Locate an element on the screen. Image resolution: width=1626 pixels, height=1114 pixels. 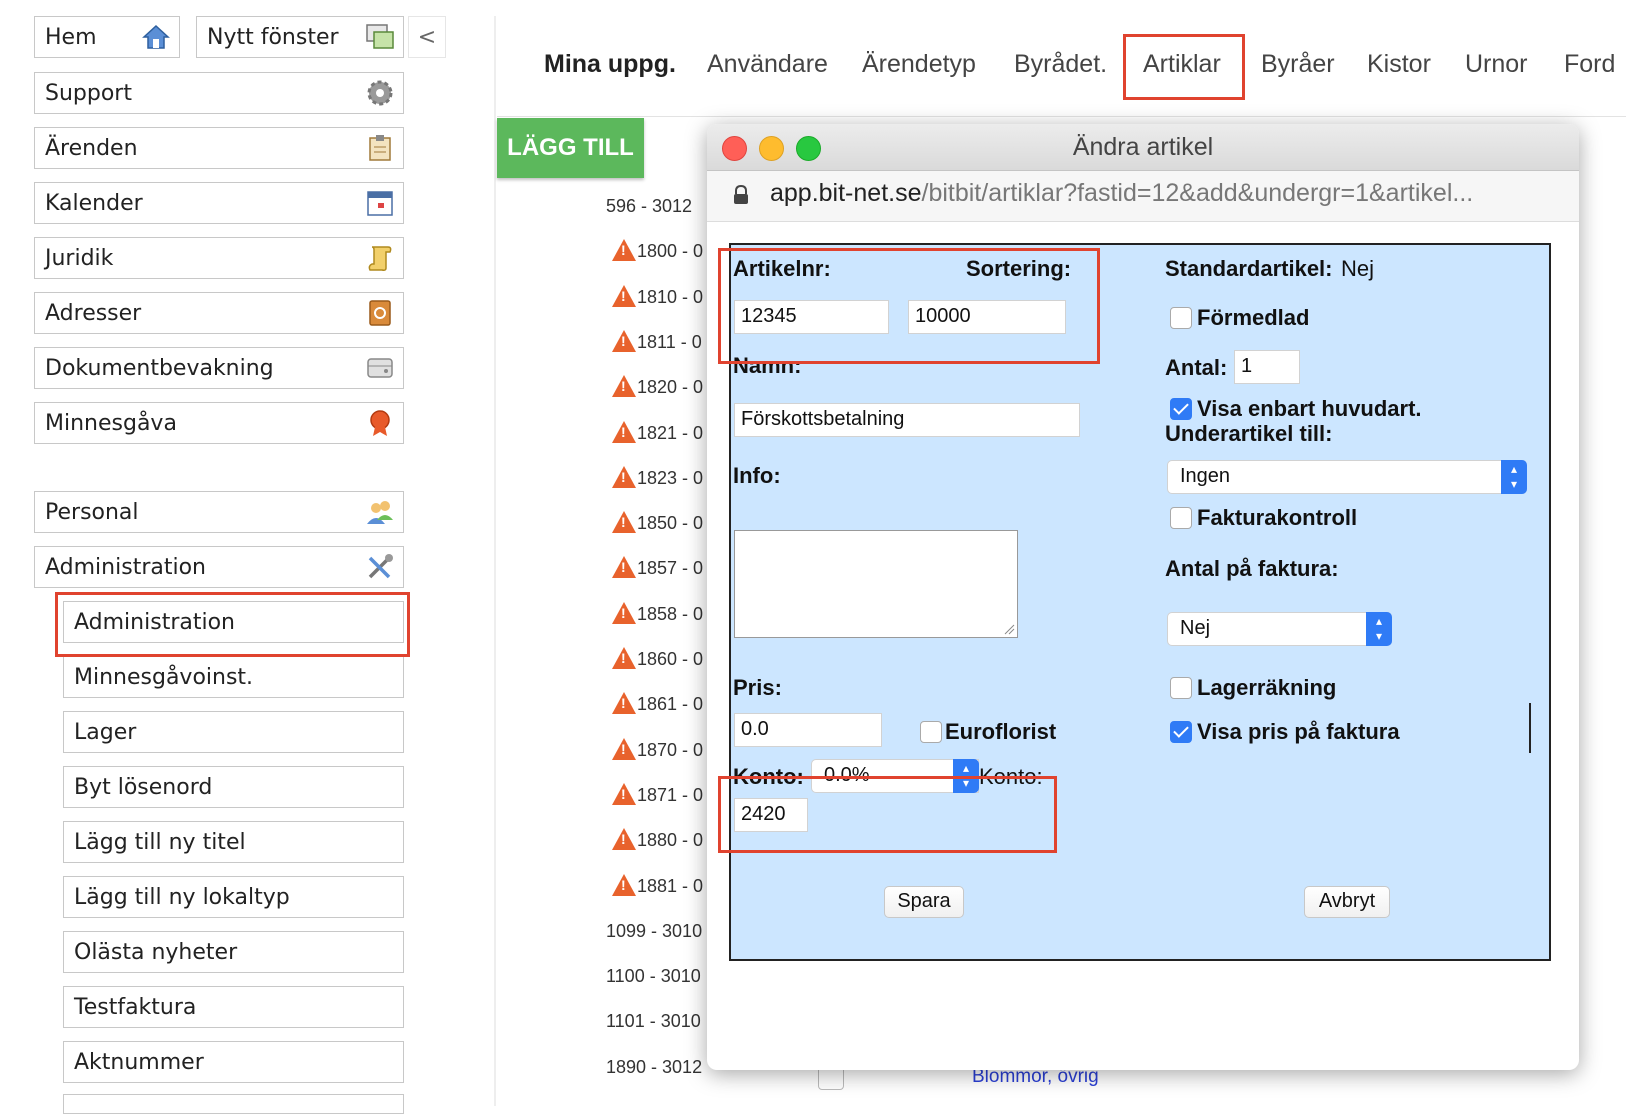
lagerrakning-checkbox is located at coordinates (1181, 688).